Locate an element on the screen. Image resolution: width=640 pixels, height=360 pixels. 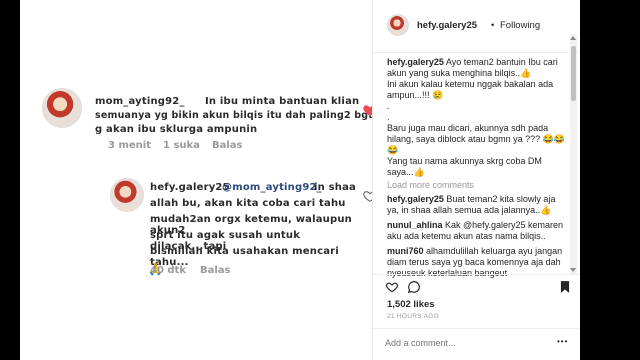
comment-username: muni760 is located at coordinates (405, 251).